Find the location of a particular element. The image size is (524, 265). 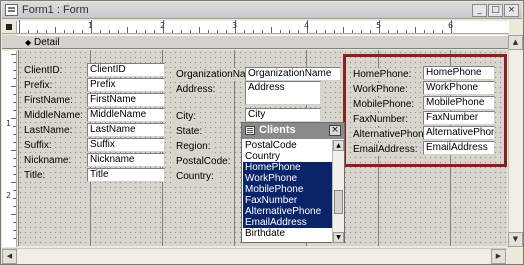

label-nickname: Nickname: is located at coordinates (48, 160).